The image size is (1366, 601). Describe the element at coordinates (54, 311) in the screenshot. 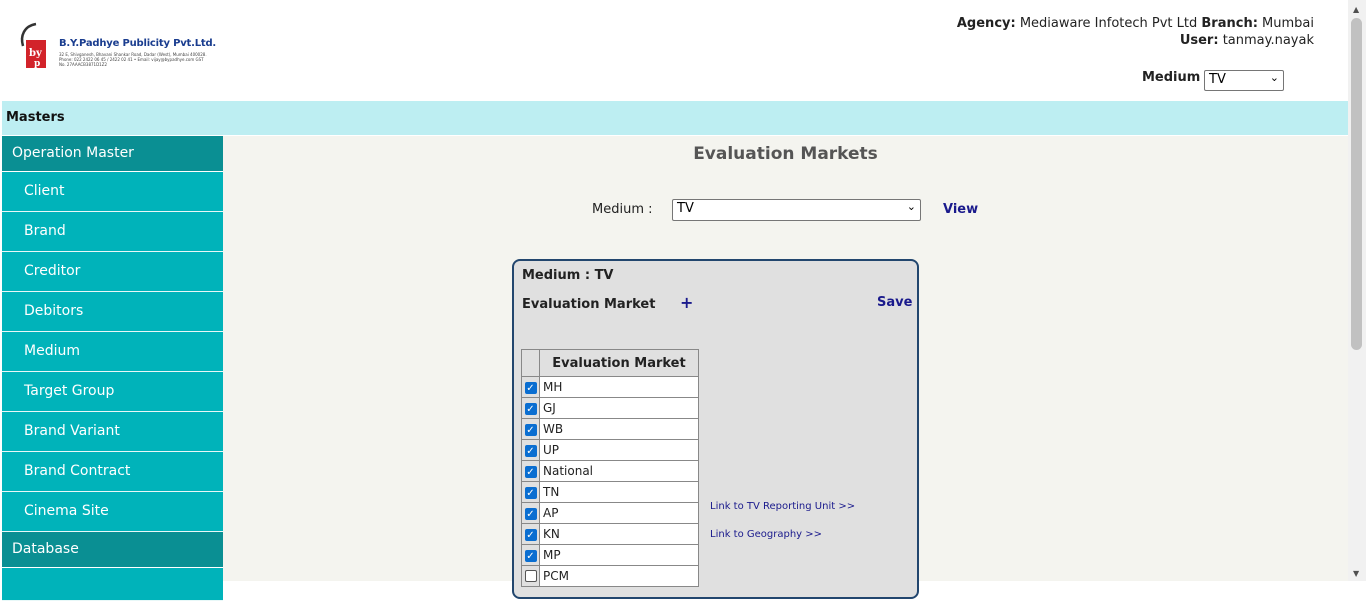

I see `sidebar-item-label: Debitors` at that location.